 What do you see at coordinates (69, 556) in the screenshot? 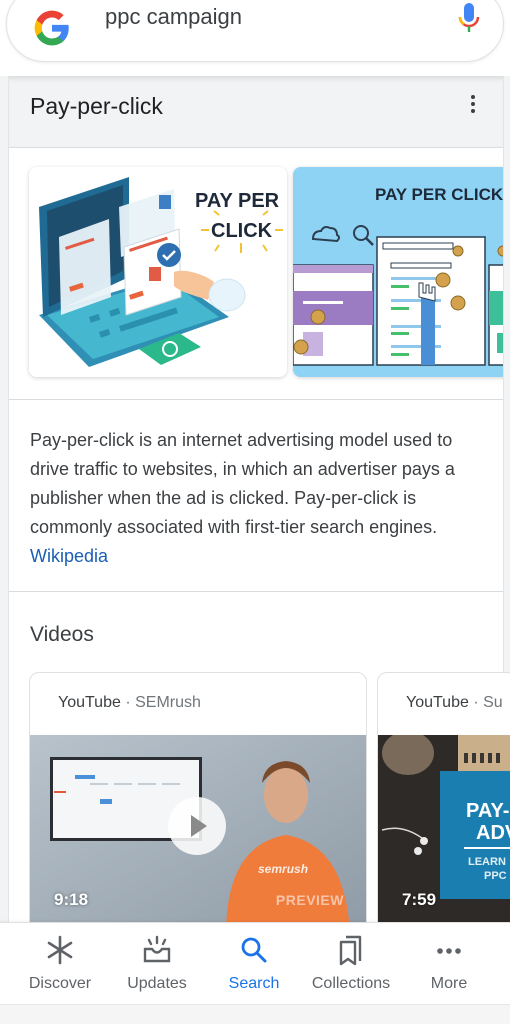
I see `wikipedia-link: Wikipedia` at bounding box center [69, 556].